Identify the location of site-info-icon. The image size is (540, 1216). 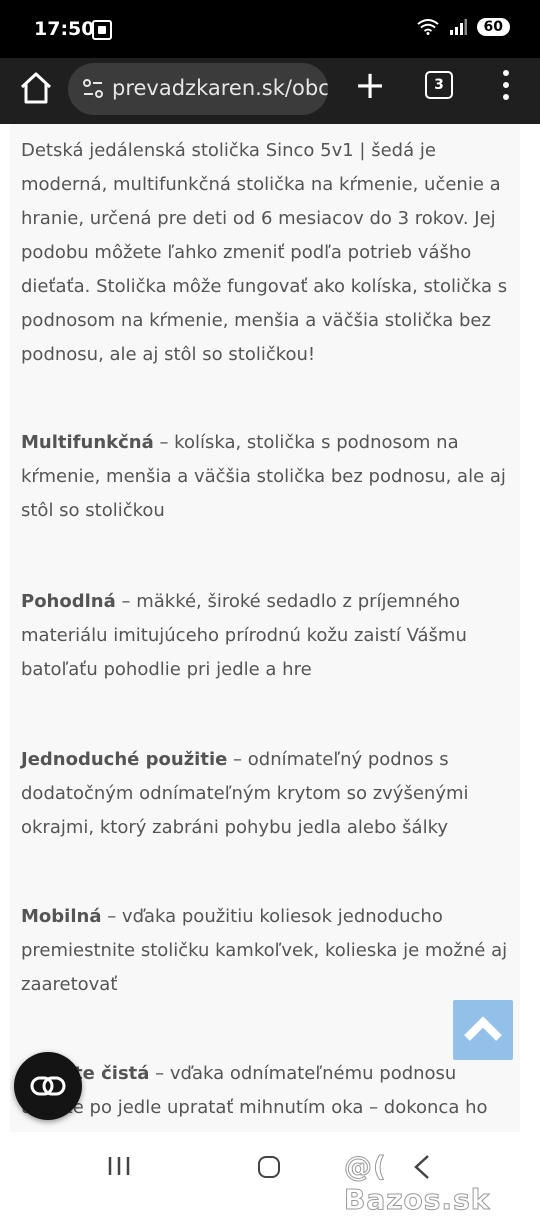
(93, 89).